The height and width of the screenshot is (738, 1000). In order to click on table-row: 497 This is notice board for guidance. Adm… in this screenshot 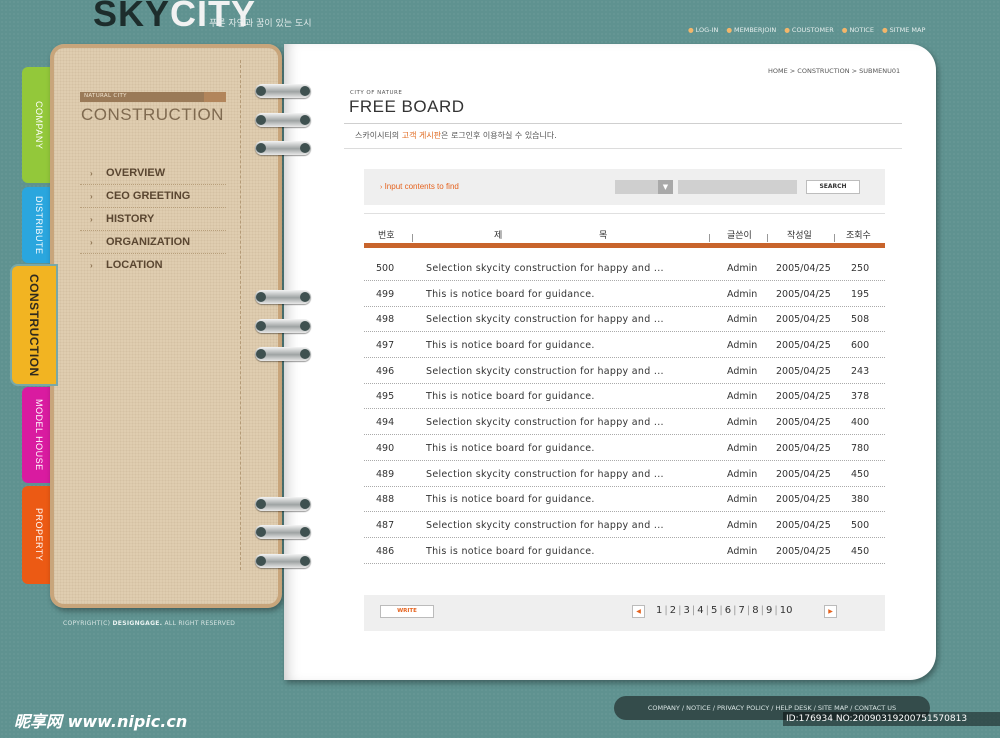, I will do `click(624, 345)`.